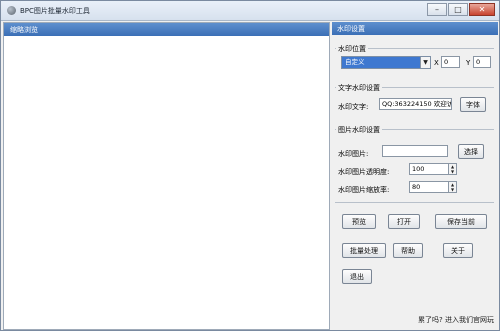  Describe the element at coordinates (352, 49) in the screenshot. I see `position-group-title: 水印位置` at that location.